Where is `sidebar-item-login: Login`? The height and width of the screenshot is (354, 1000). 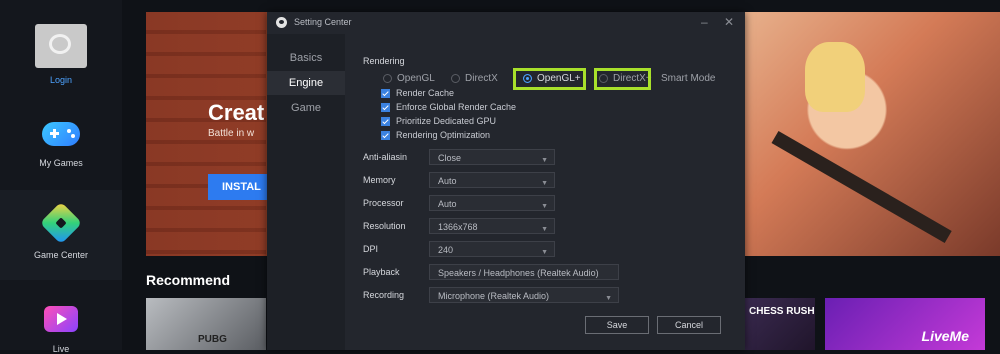 sidebar-item-login: Login is located at coordinates (61, 54).